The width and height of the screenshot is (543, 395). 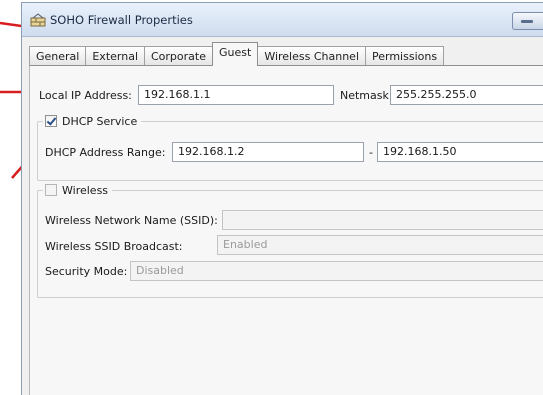 I want to click on window-title: SOHO Firewall Properties, so click(x=121, y=20).